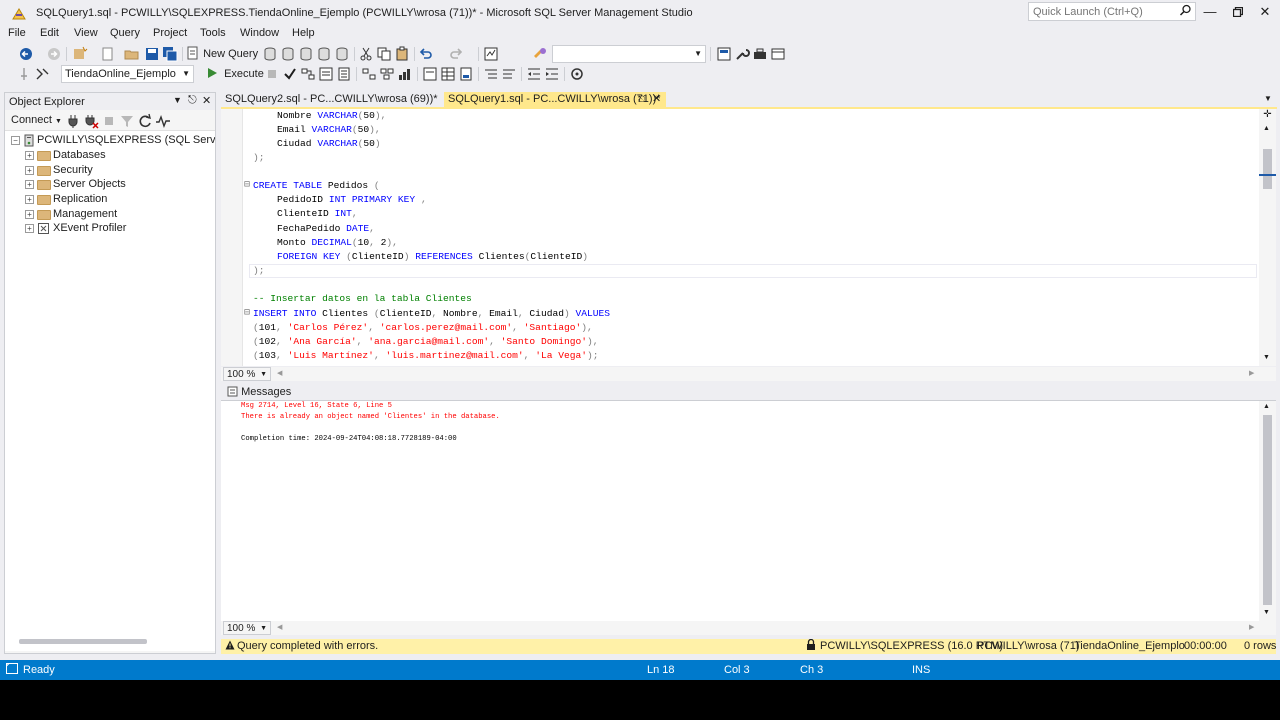 Image resolution: width=1280 pixels, height=720 pixels. I want to click on quick-launch-input, so click(1099, 11).